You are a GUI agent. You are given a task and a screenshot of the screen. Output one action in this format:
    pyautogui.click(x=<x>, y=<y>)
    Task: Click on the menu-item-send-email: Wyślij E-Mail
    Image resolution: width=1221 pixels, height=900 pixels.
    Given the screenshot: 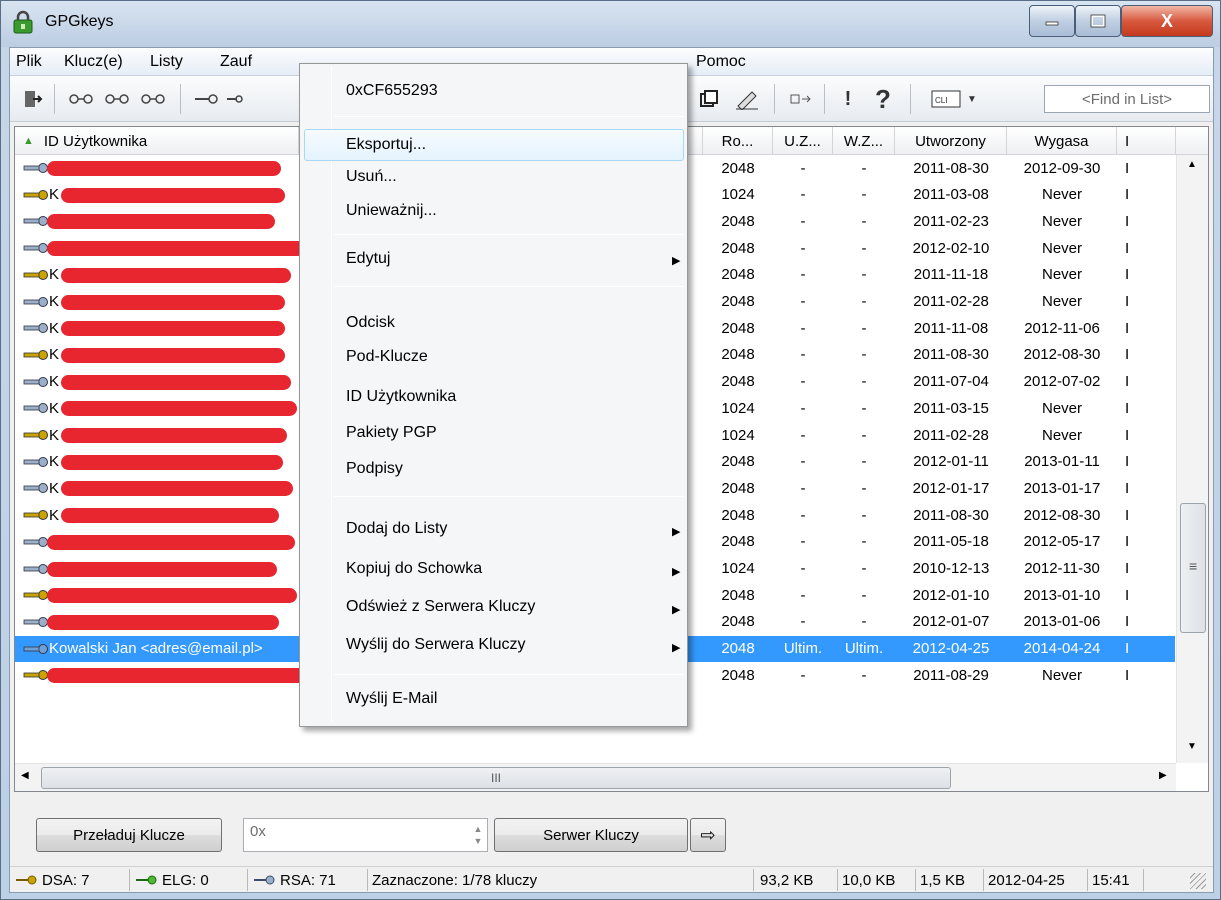 What is the action you would take?
    pyautogui.click(x=391, y=699)
    